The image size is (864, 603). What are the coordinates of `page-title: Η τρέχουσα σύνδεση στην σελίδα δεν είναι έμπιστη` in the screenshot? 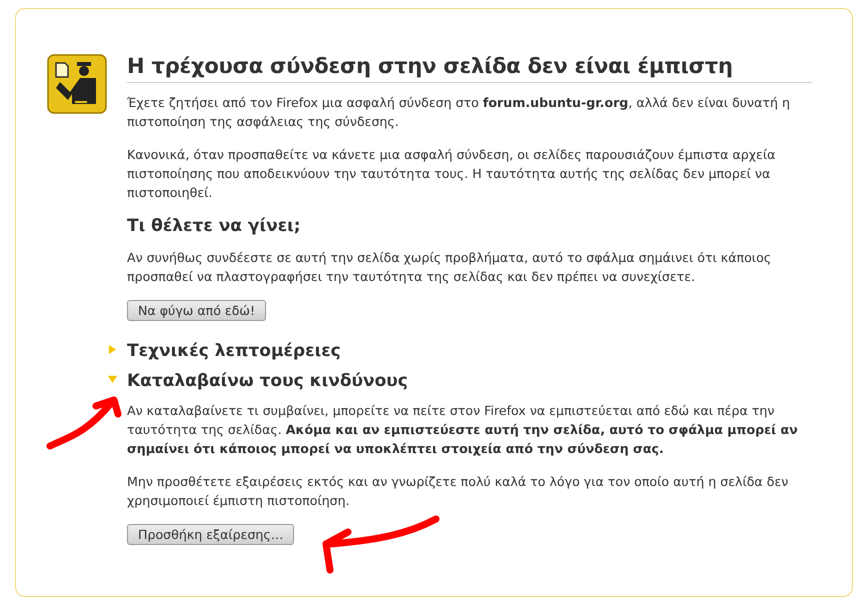 It's located at (469, 68).